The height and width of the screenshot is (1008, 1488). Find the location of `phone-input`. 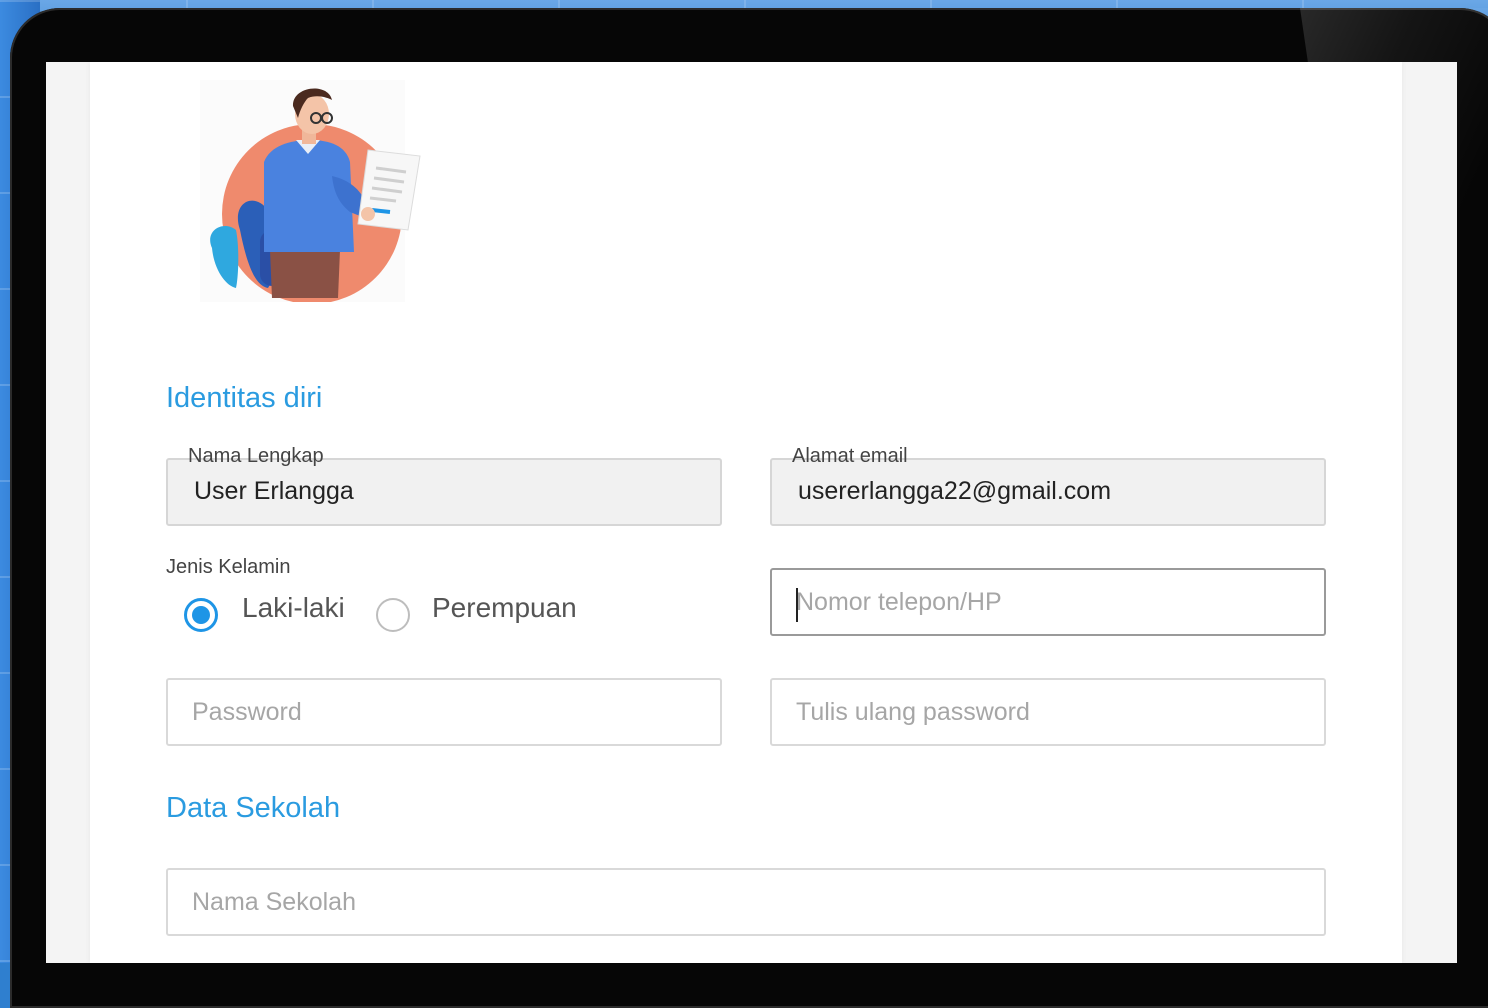

phone-input is located at coordinates (1048, 602).